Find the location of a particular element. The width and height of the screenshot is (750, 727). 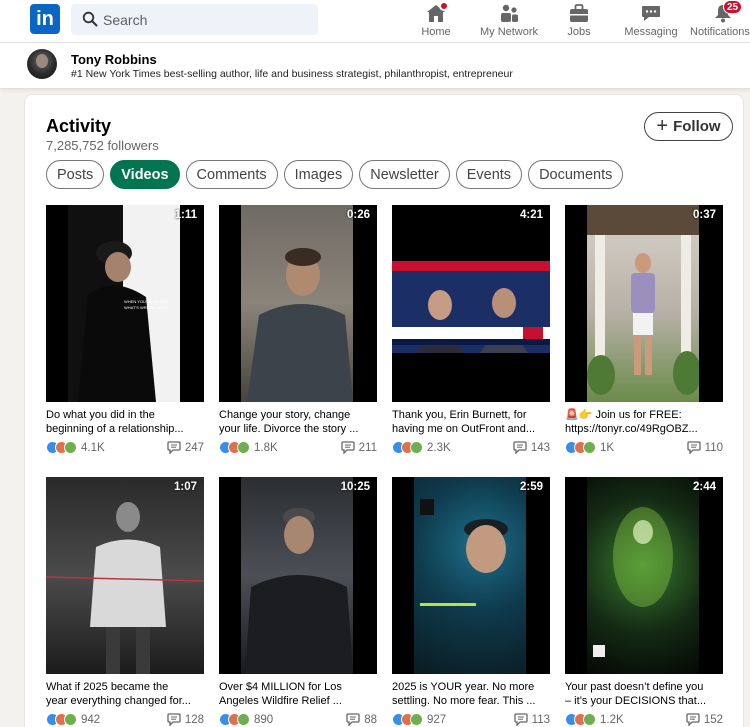

reactions: 4.1K is located at coordinates (75, 447).